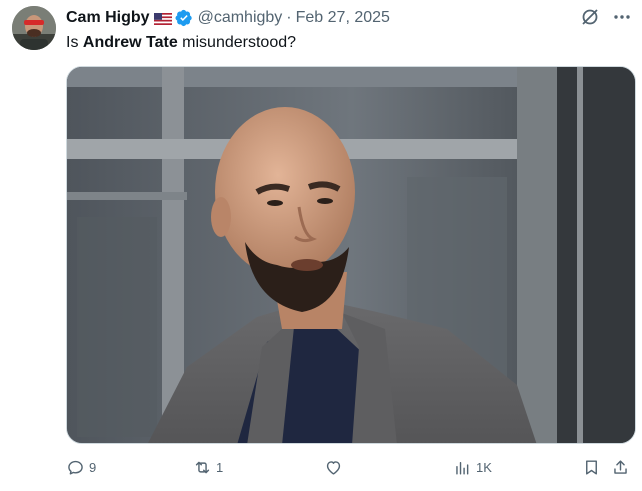 This screenshot has width=642, height=491. What do you see at coordinates (349, 470) in the screenshot?
I see `tweet-action-bar: 9 1 1K` at bounding box center [349, 470].